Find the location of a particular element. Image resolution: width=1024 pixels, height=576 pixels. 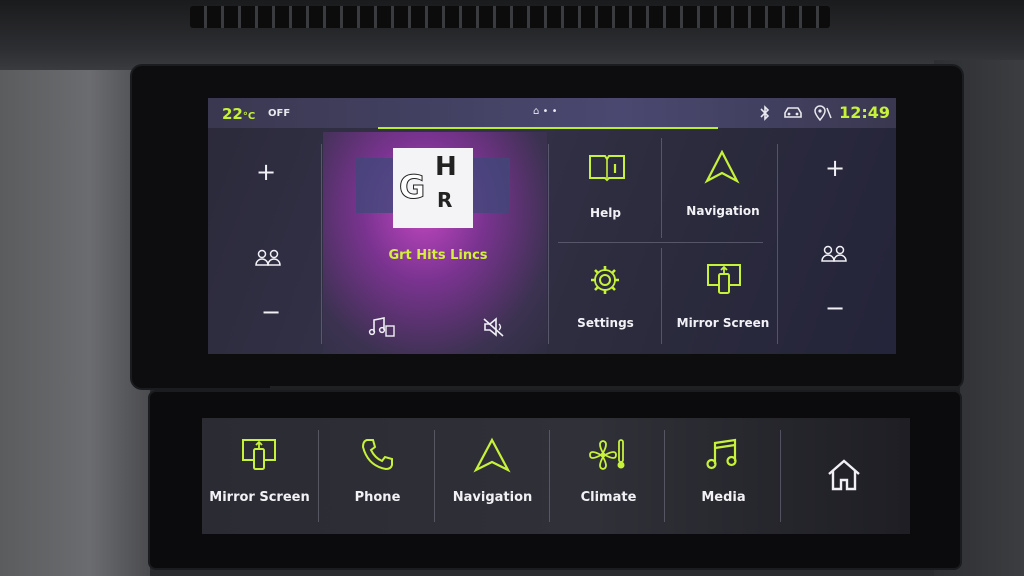

bar-phone-button: Phone is located at coordinates (377, 476).